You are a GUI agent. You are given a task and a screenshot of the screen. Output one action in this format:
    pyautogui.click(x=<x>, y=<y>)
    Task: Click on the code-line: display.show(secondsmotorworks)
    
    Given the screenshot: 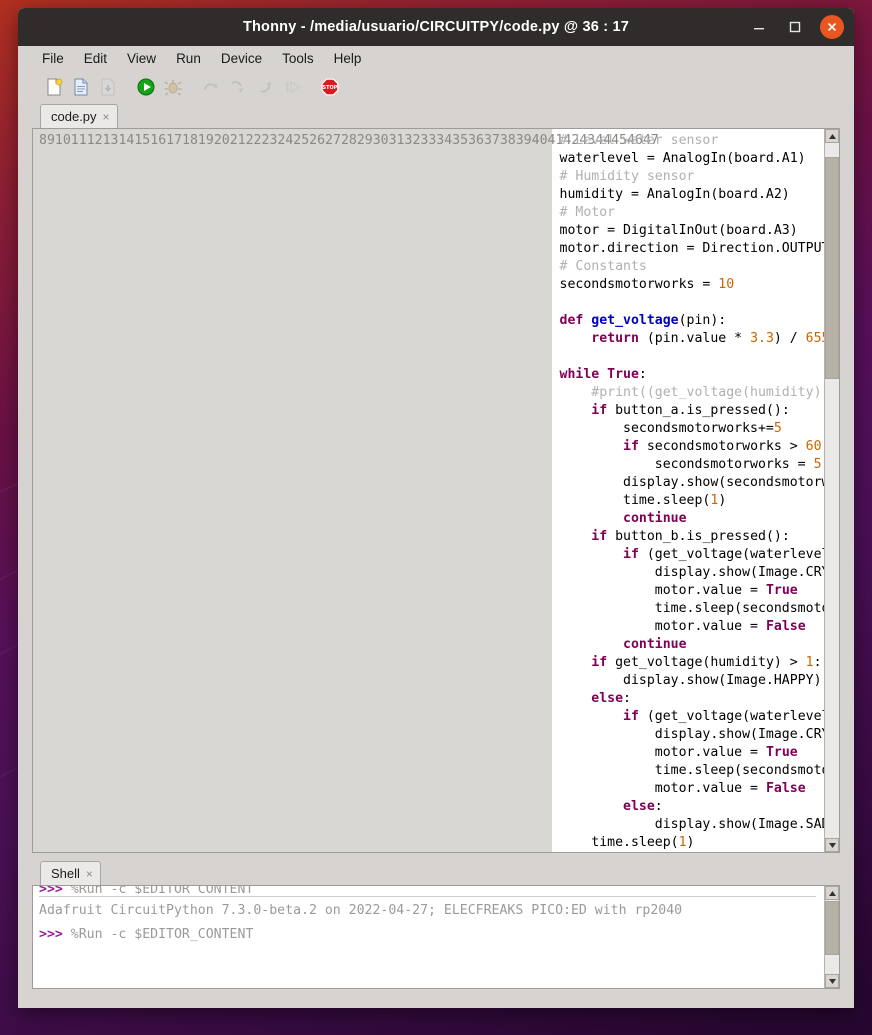 What is the action you would take?
    pyautogui.click(x=723, y=482)
    